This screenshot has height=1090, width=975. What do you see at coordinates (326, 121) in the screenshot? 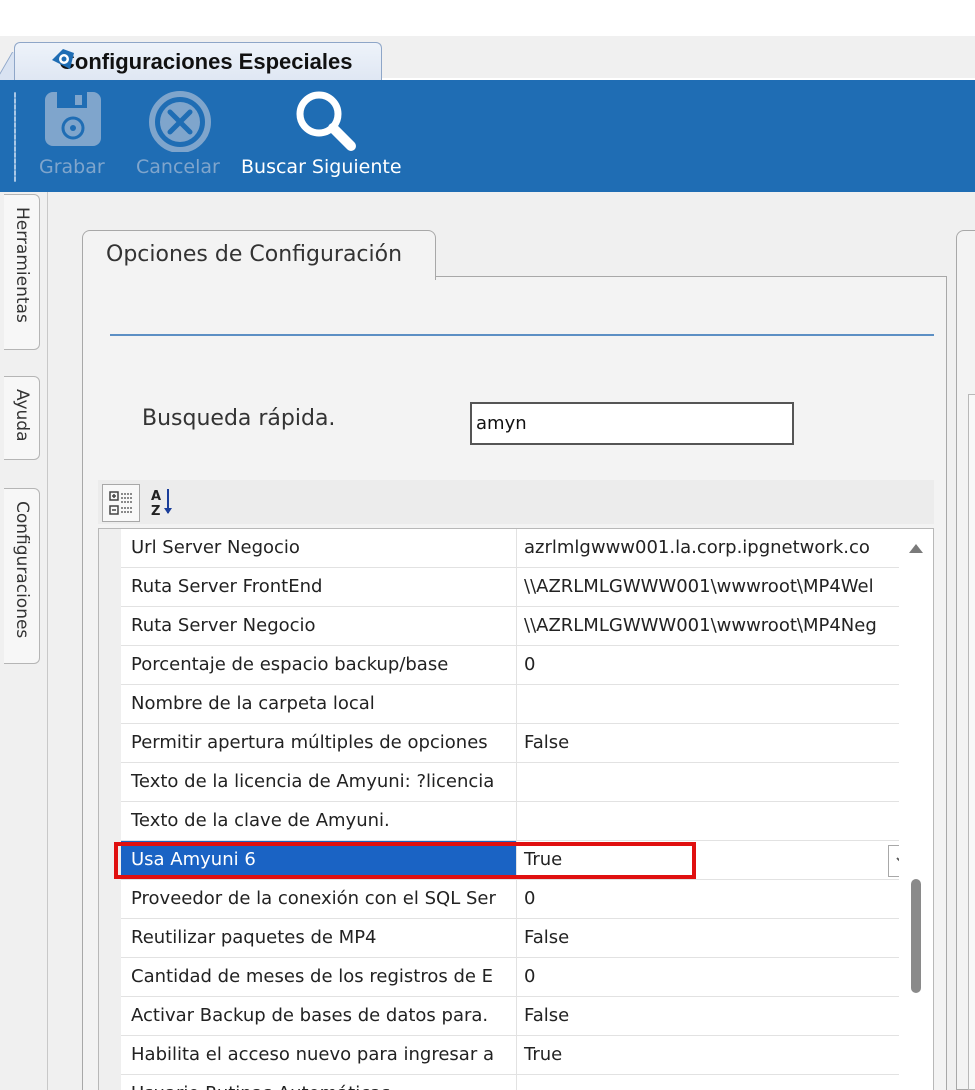
I see `magnifier-icon` at bounding box center [326, 121].